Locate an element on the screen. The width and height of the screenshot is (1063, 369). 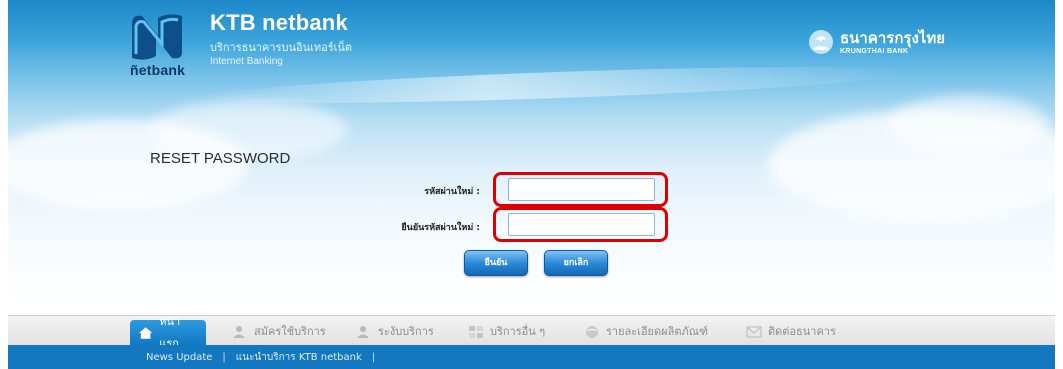
tab-other-services: บริการอื่น ๆ is located at coordinates (506, 332).